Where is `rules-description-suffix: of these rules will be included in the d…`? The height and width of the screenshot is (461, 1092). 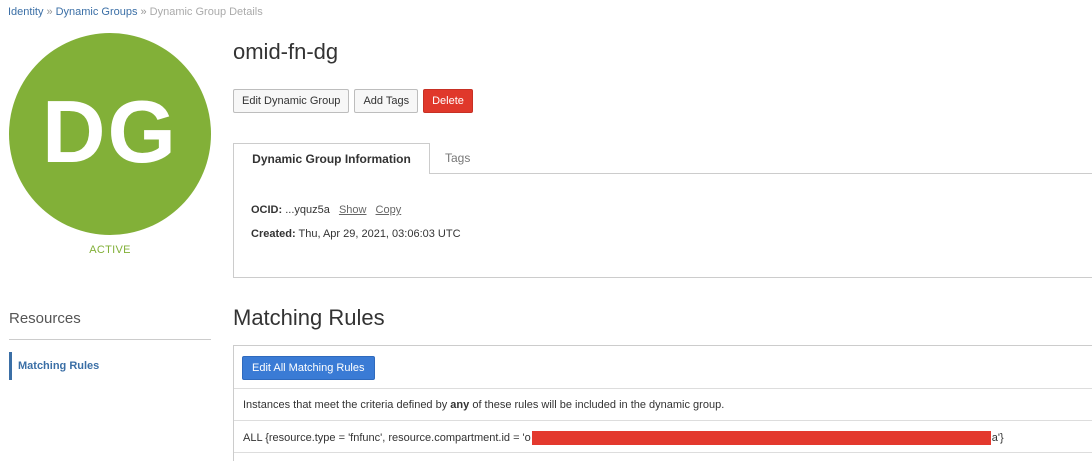 rules-description-suffix: of these rules will be included in the d… is located at coordinates (598, 405).